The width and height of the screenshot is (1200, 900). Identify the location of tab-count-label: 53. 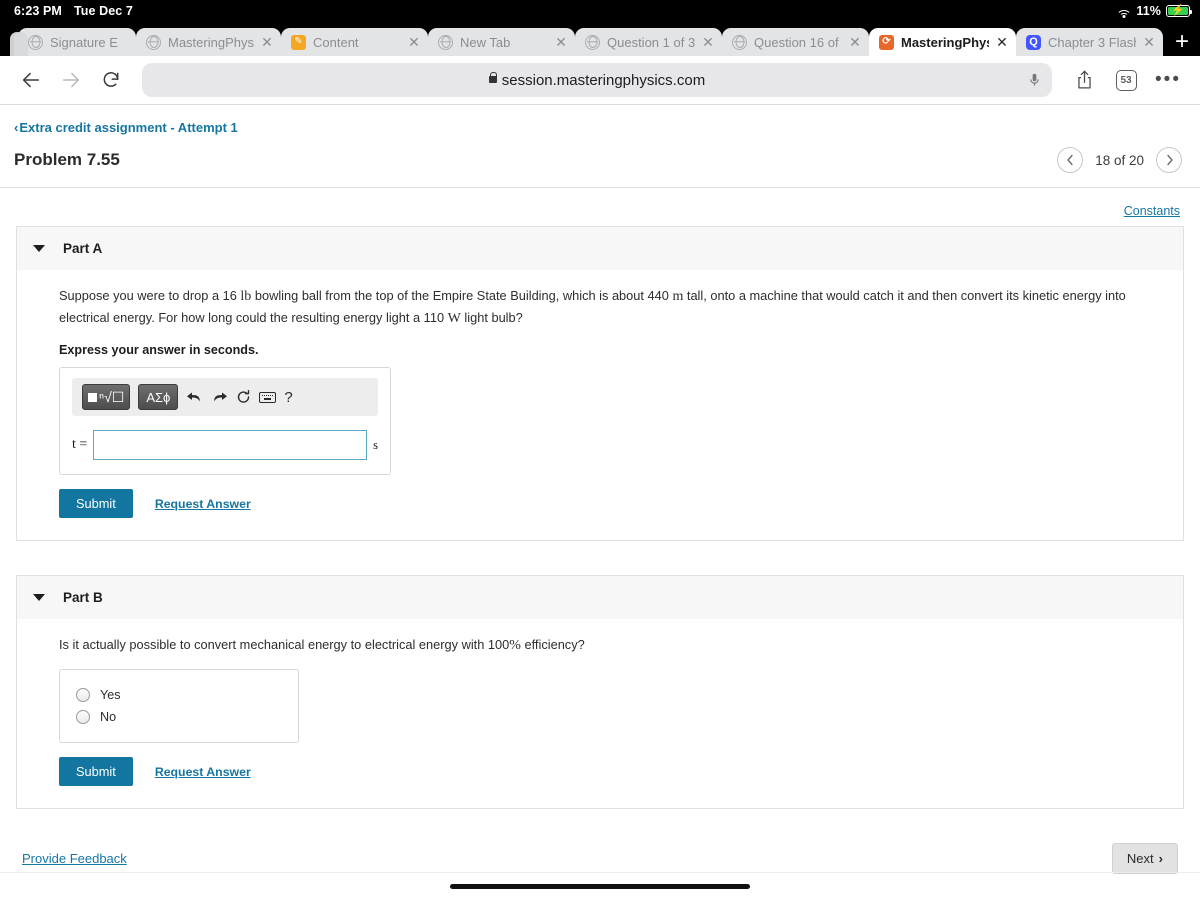
(1126, 80).